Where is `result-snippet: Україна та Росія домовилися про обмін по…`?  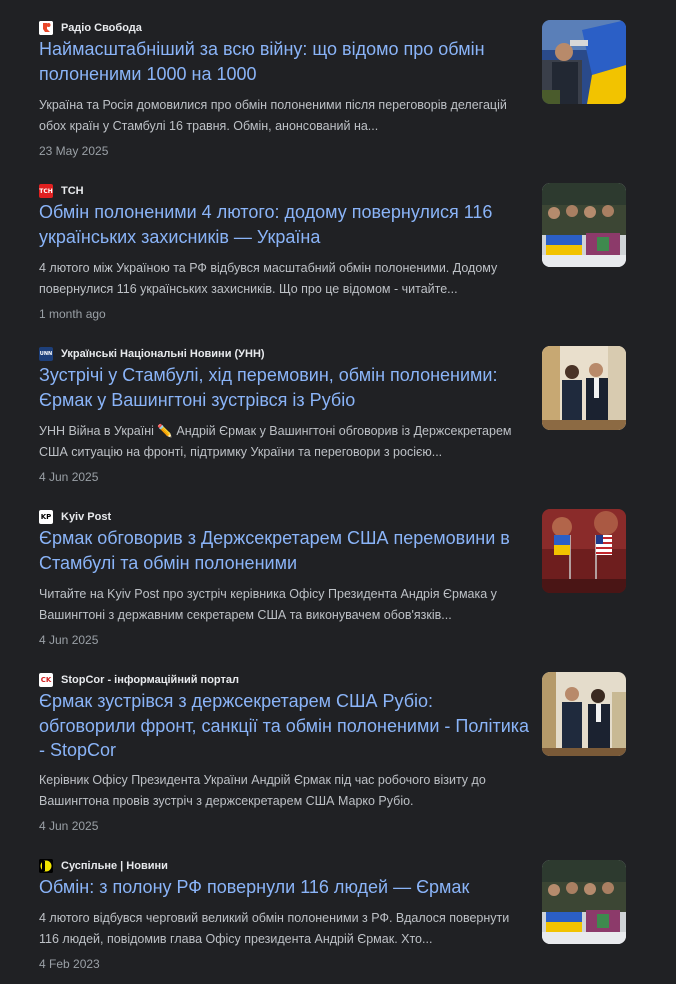 result-snippet: Україна та Росія домовилися про обмін по… is located at coordinates (273, 115).